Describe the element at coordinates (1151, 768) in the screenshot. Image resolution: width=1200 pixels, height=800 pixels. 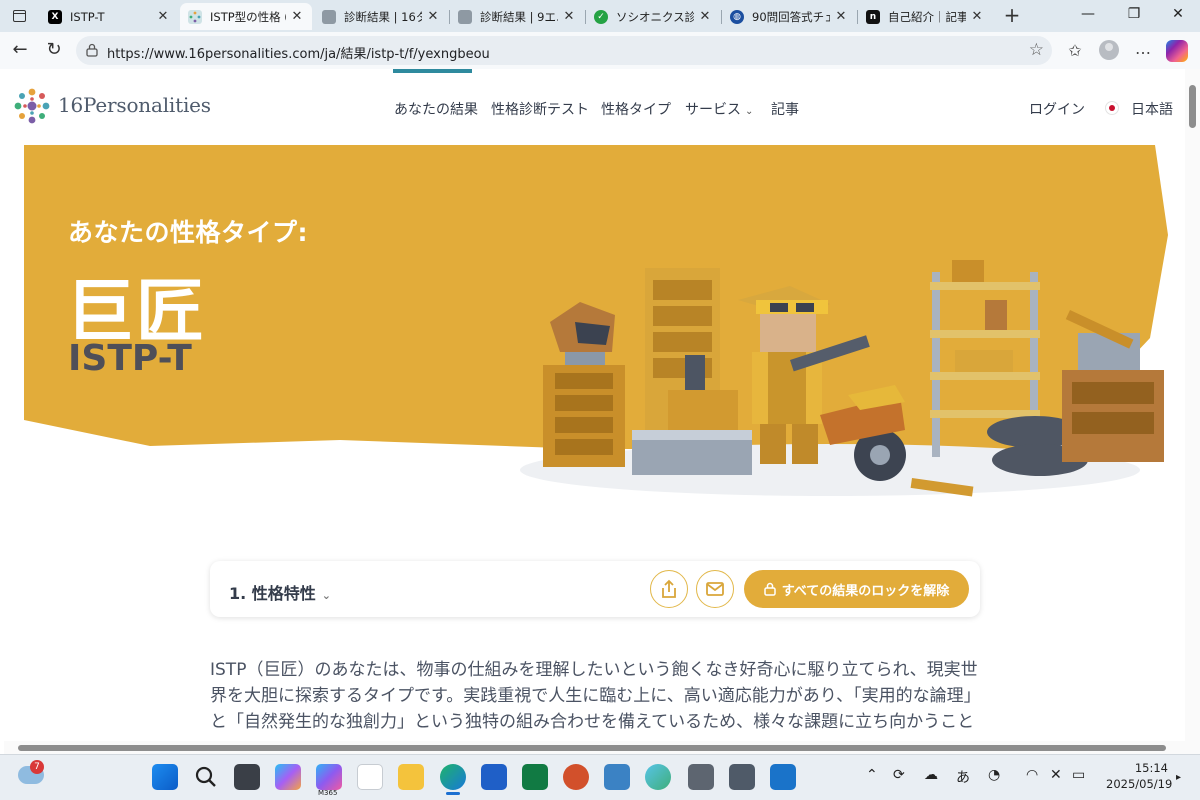
I see `clock-time: 15:14` at that location.